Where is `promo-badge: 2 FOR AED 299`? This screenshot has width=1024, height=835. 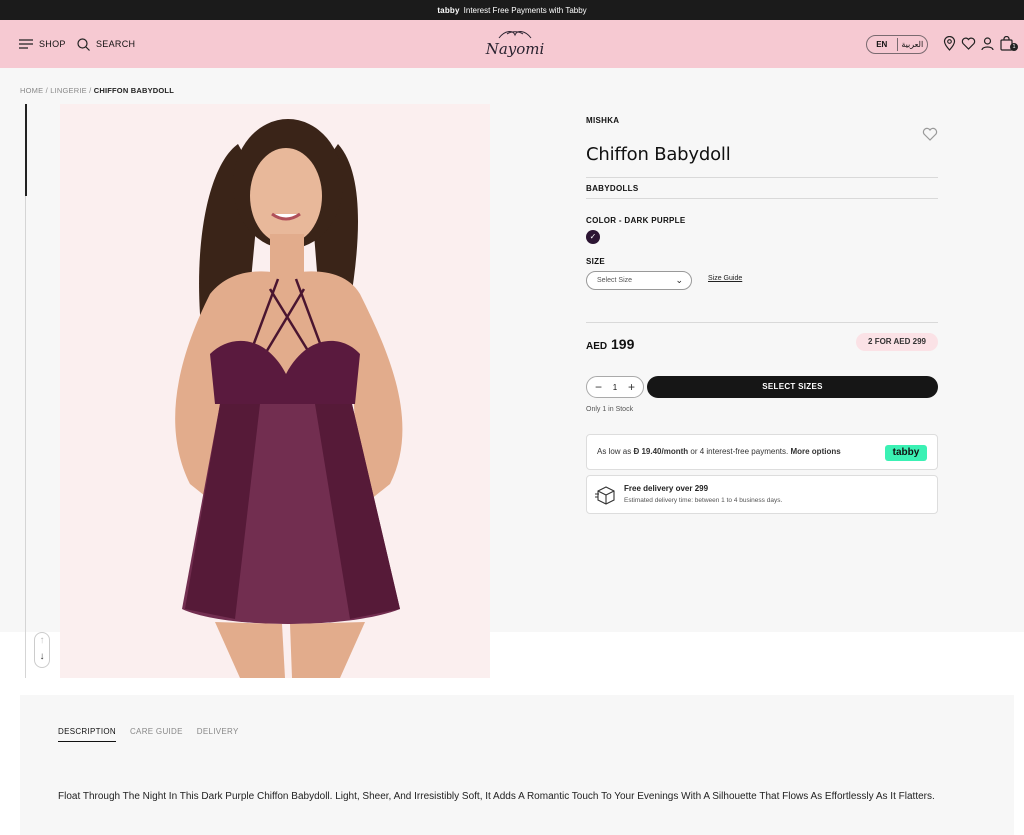 promo-badge: 2 FOR AED 299 is located at coordinates (897, 342).